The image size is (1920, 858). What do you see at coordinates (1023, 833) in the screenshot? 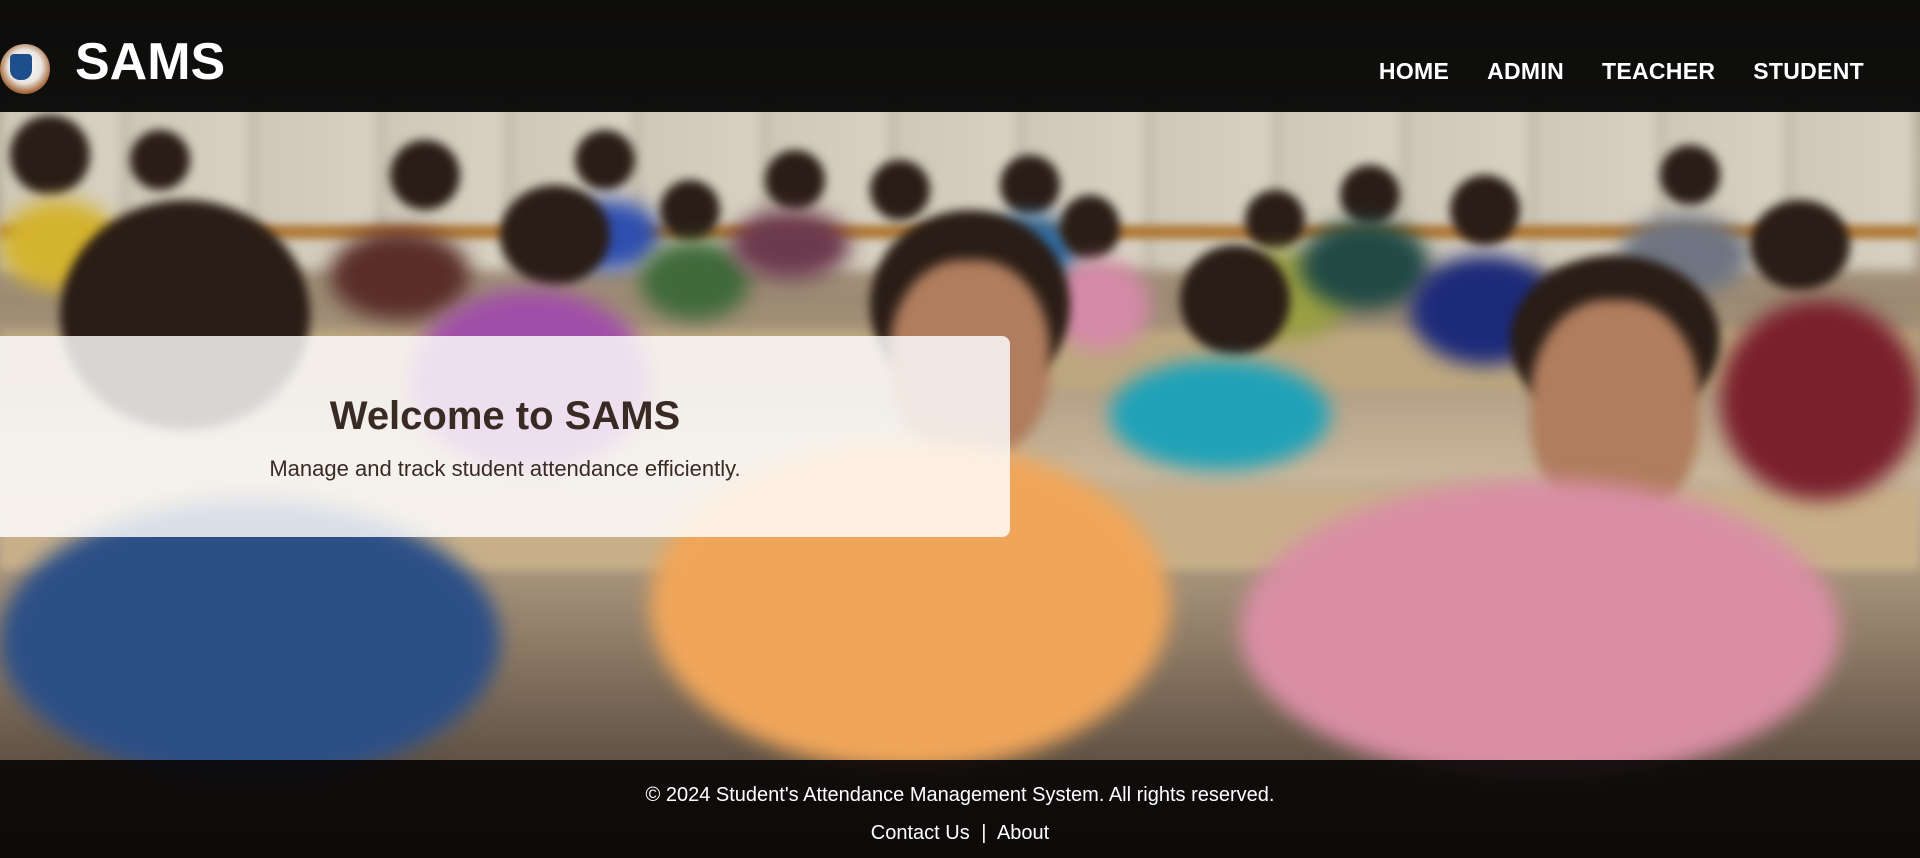
I see `about-link: About` at bounding box center [1023, 833].